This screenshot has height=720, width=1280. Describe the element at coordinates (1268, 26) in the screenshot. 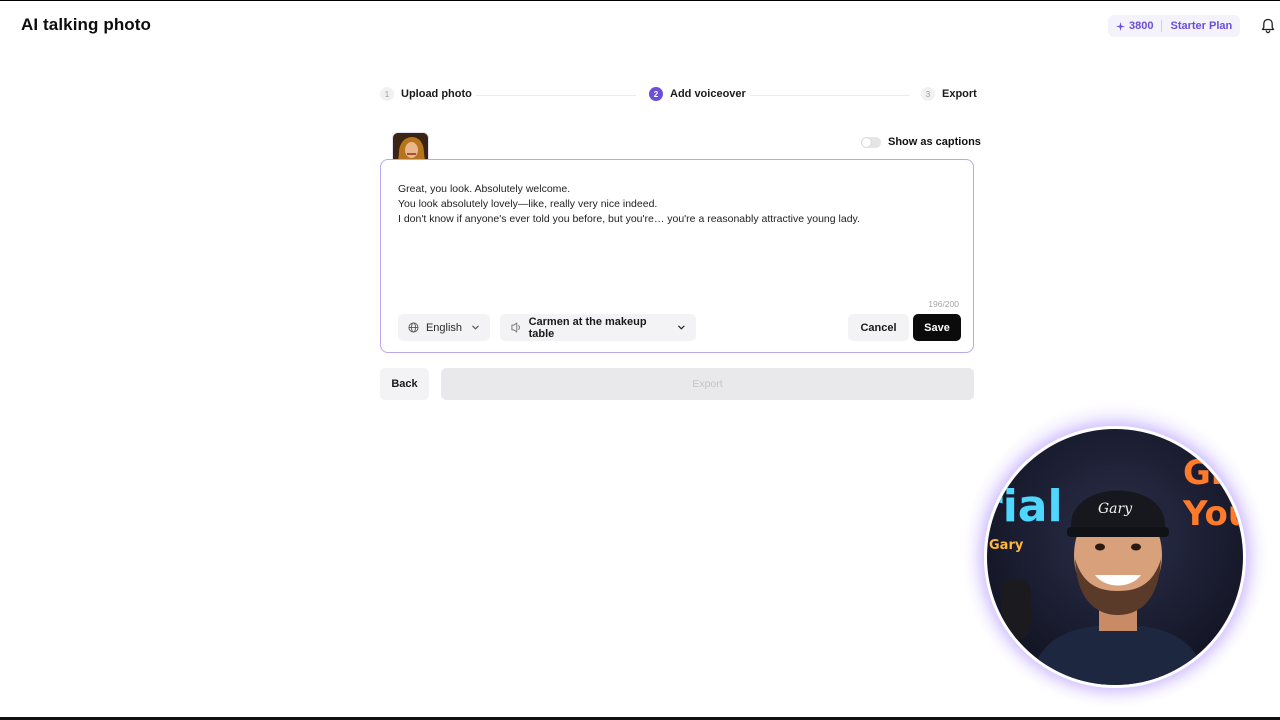

I see `bell-icon` at that location.